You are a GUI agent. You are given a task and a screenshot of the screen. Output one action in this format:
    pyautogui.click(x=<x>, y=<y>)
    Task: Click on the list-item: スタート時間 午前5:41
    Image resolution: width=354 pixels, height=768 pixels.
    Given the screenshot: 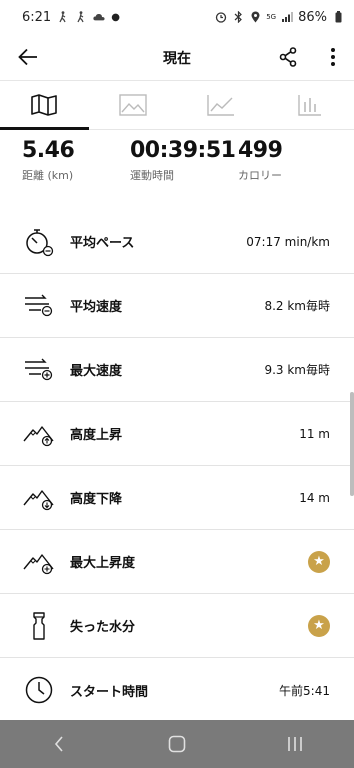 What is the action you would take?
    pyautogui.click(x=177, y=690)
    